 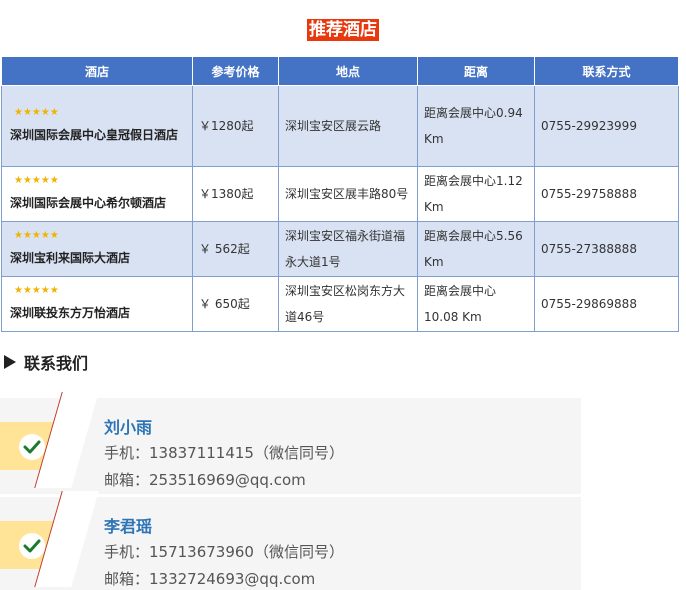 What do you see at coordinates (235, 249) in the screenshot?
I see `price-cell: ￥ 562起` at bounding box center [235, 249].